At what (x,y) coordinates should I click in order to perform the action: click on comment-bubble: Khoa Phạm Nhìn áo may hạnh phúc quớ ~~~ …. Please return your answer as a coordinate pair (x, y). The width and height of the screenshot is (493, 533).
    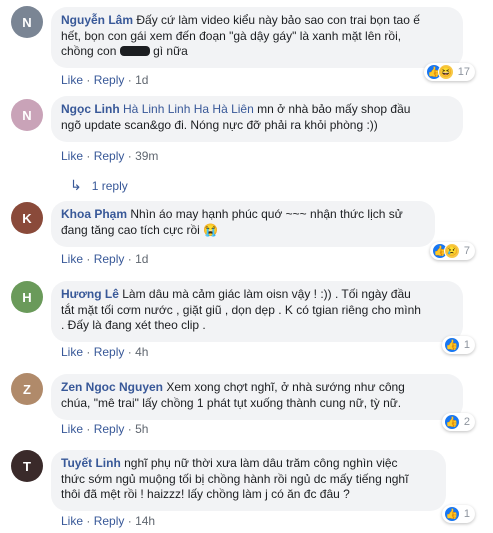
    Looking at the image, I should click on (243, 224).